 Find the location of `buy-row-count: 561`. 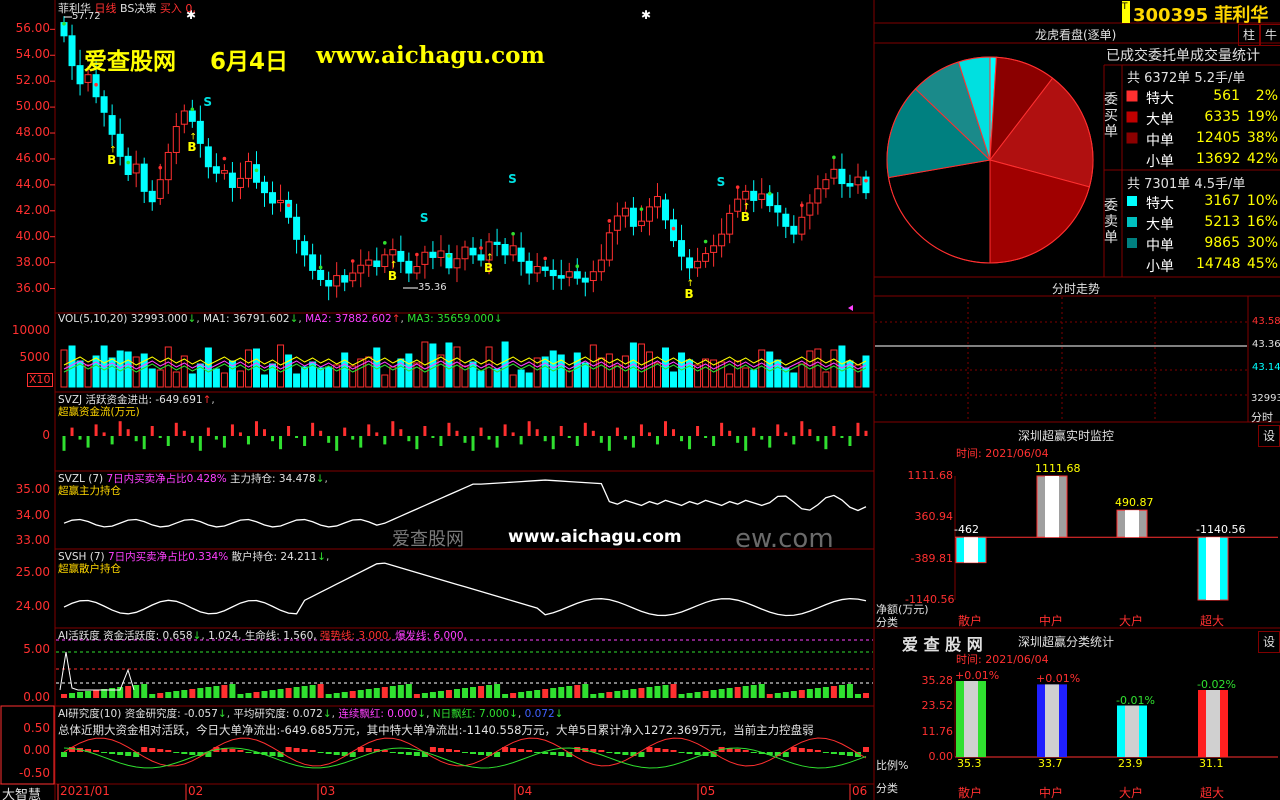

buy-row-count: 561 is located at coordinates (1226, 96).